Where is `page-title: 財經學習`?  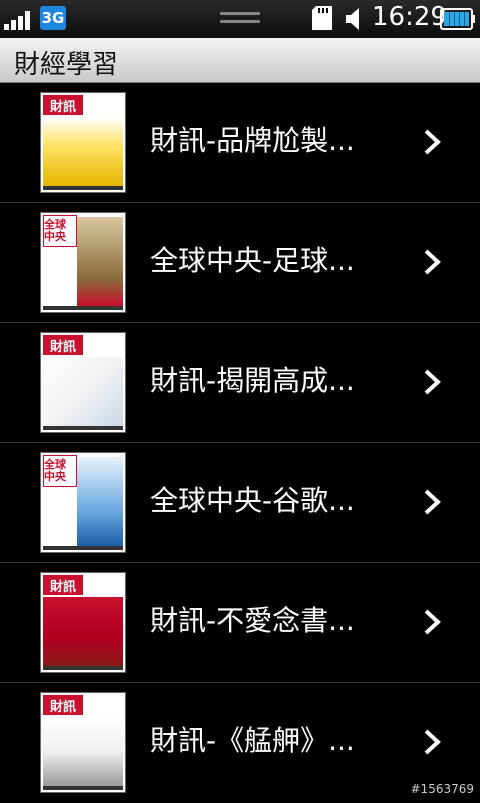 page-title: 財經學習 is located at coordinates (66, 62).